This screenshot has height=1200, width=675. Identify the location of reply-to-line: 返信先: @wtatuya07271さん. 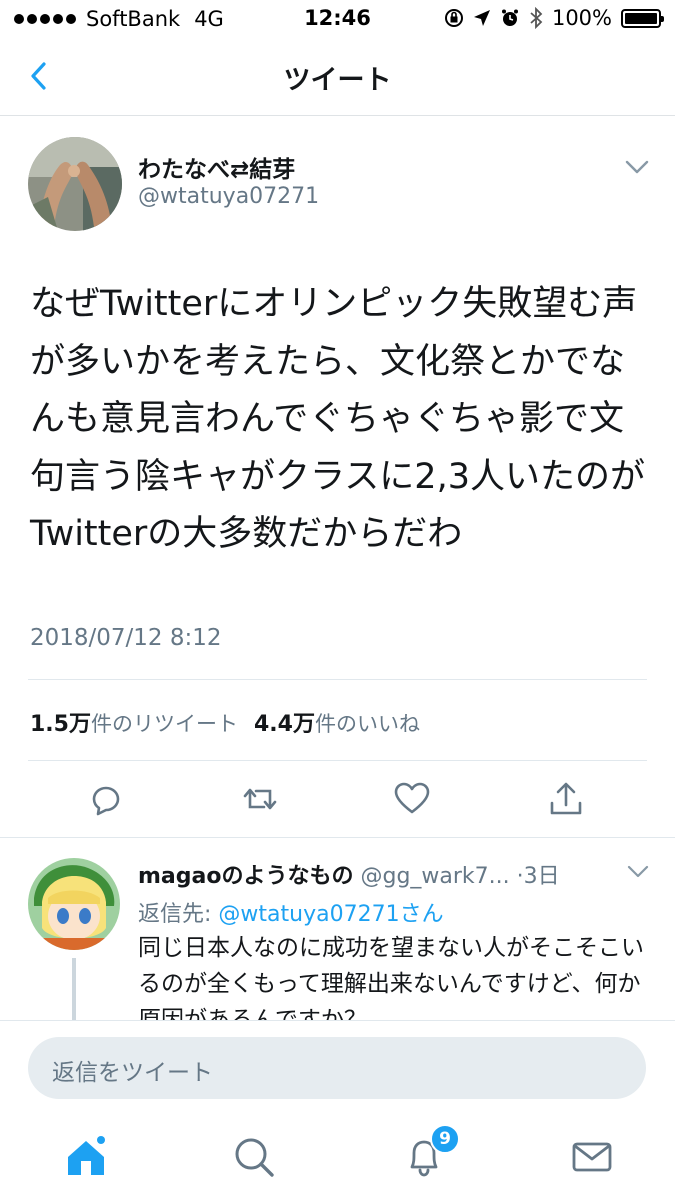
(291, 912).